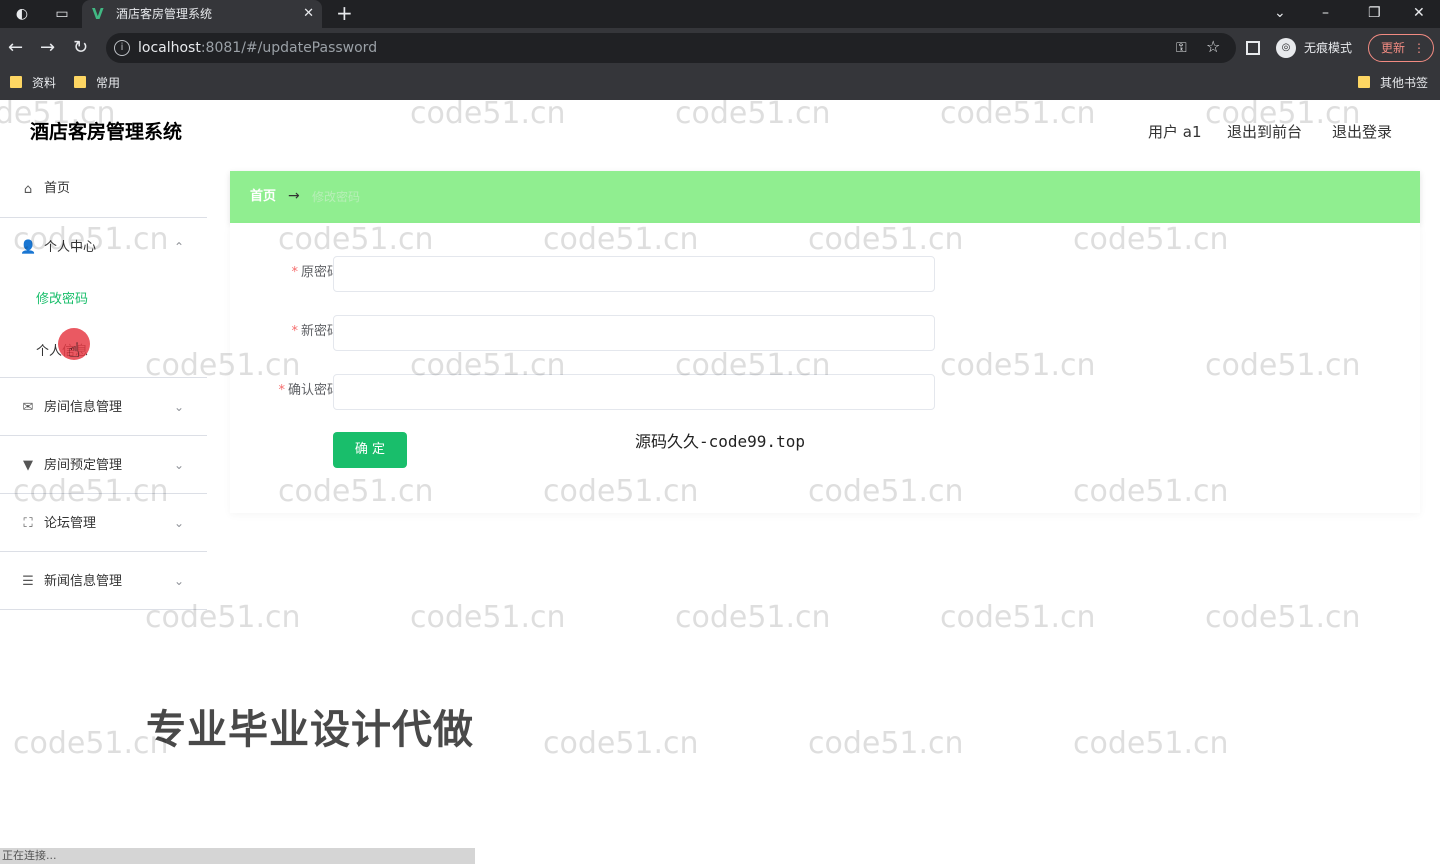  Describe the element at coordinates (22, 14) in the screenshot. I see `browser-menu-icon: ◐` at that location.